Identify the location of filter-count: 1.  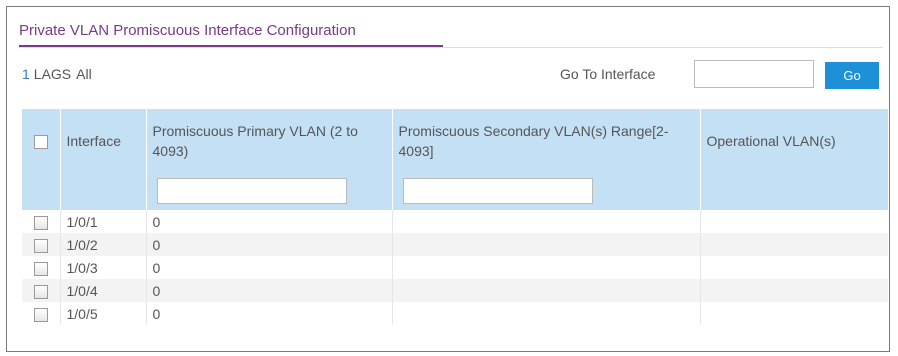
(26, 74).